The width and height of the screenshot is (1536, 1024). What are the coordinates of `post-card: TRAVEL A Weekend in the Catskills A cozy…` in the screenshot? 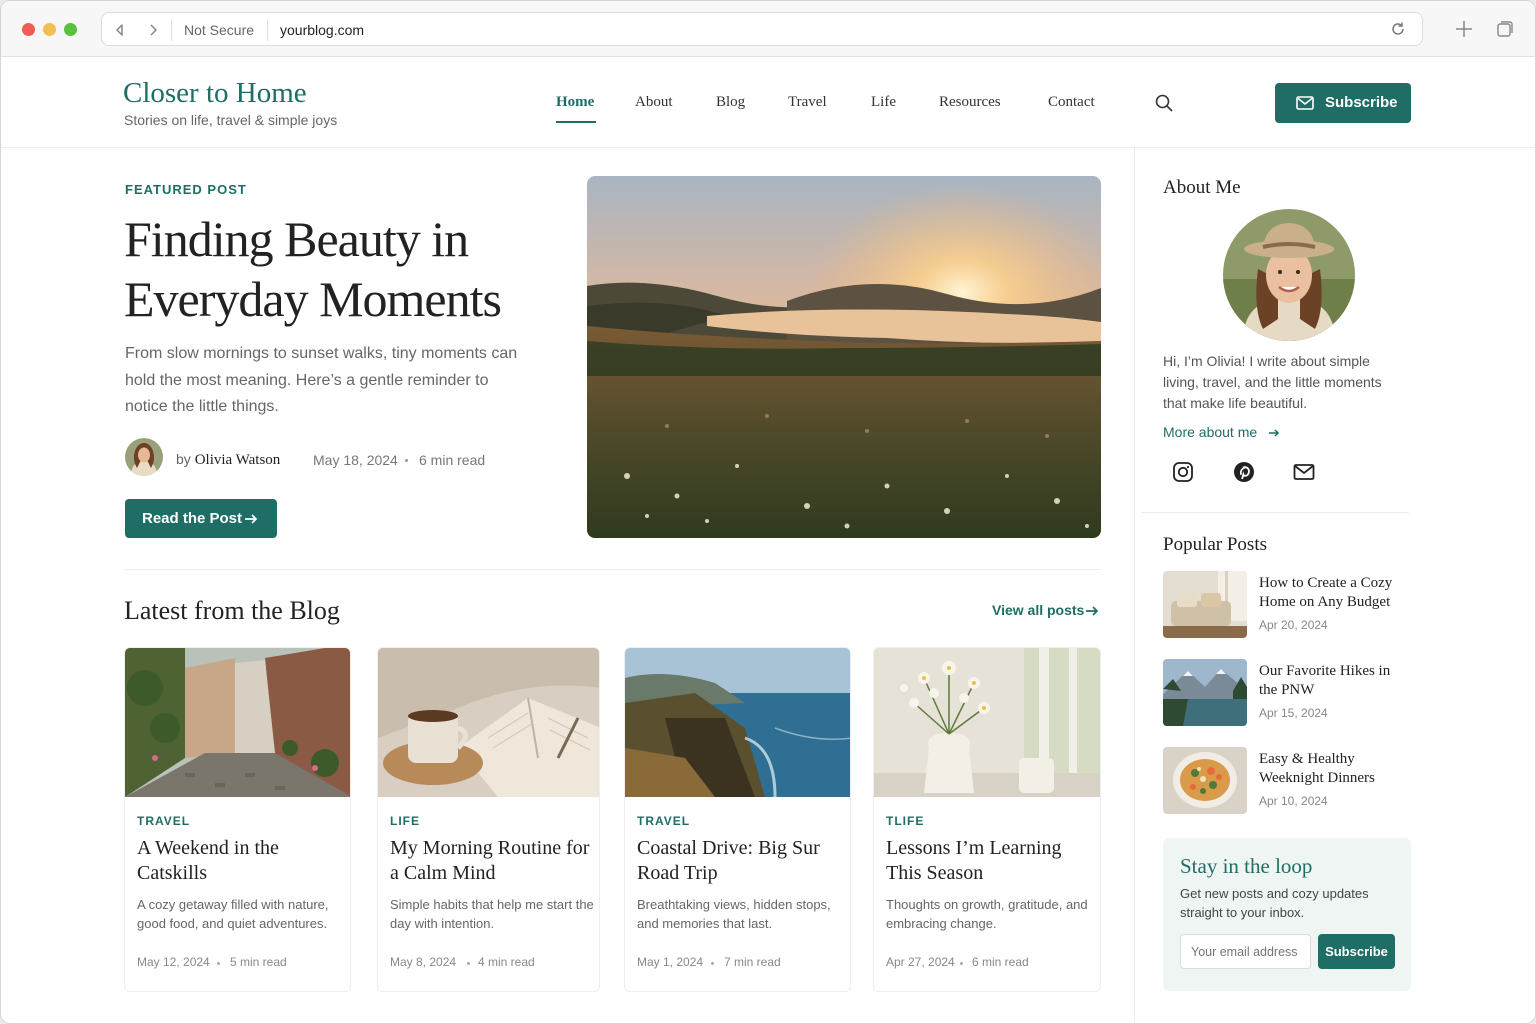 It's located at (237, 819).